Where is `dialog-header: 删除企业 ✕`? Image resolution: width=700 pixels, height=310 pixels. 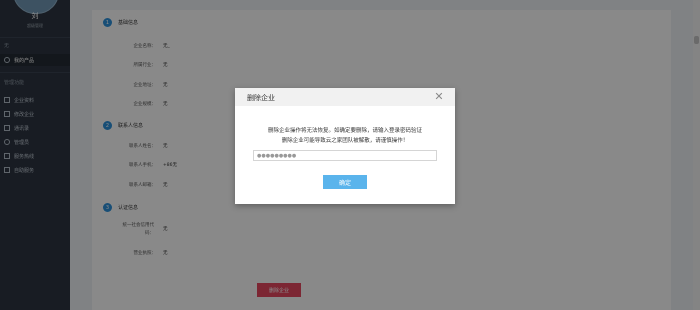
dialog-header: 删除企业 ✕ is located at coordinates (345, 97).